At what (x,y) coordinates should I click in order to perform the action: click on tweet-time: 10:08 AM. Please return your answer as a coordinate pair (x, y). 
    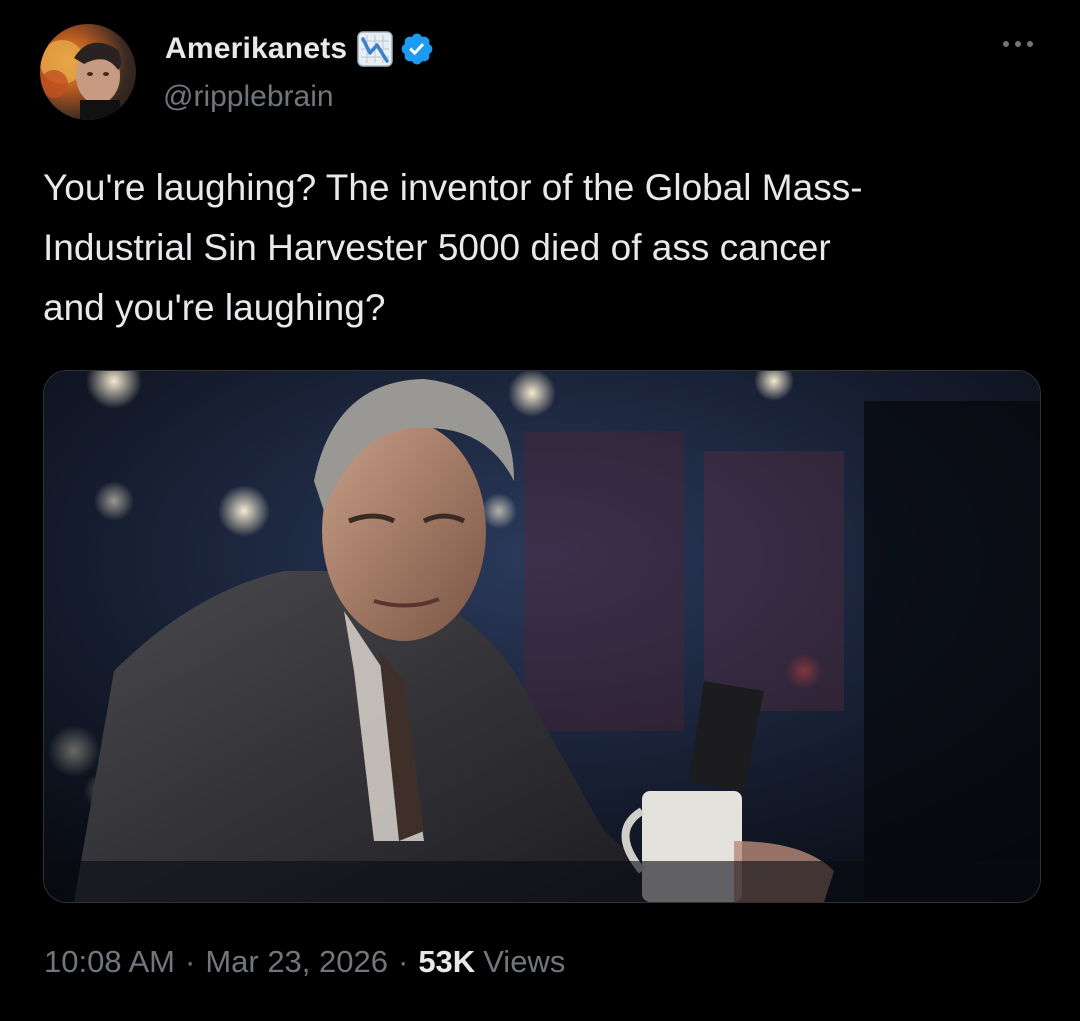
    Looking at the image, I should click on (109, 962).